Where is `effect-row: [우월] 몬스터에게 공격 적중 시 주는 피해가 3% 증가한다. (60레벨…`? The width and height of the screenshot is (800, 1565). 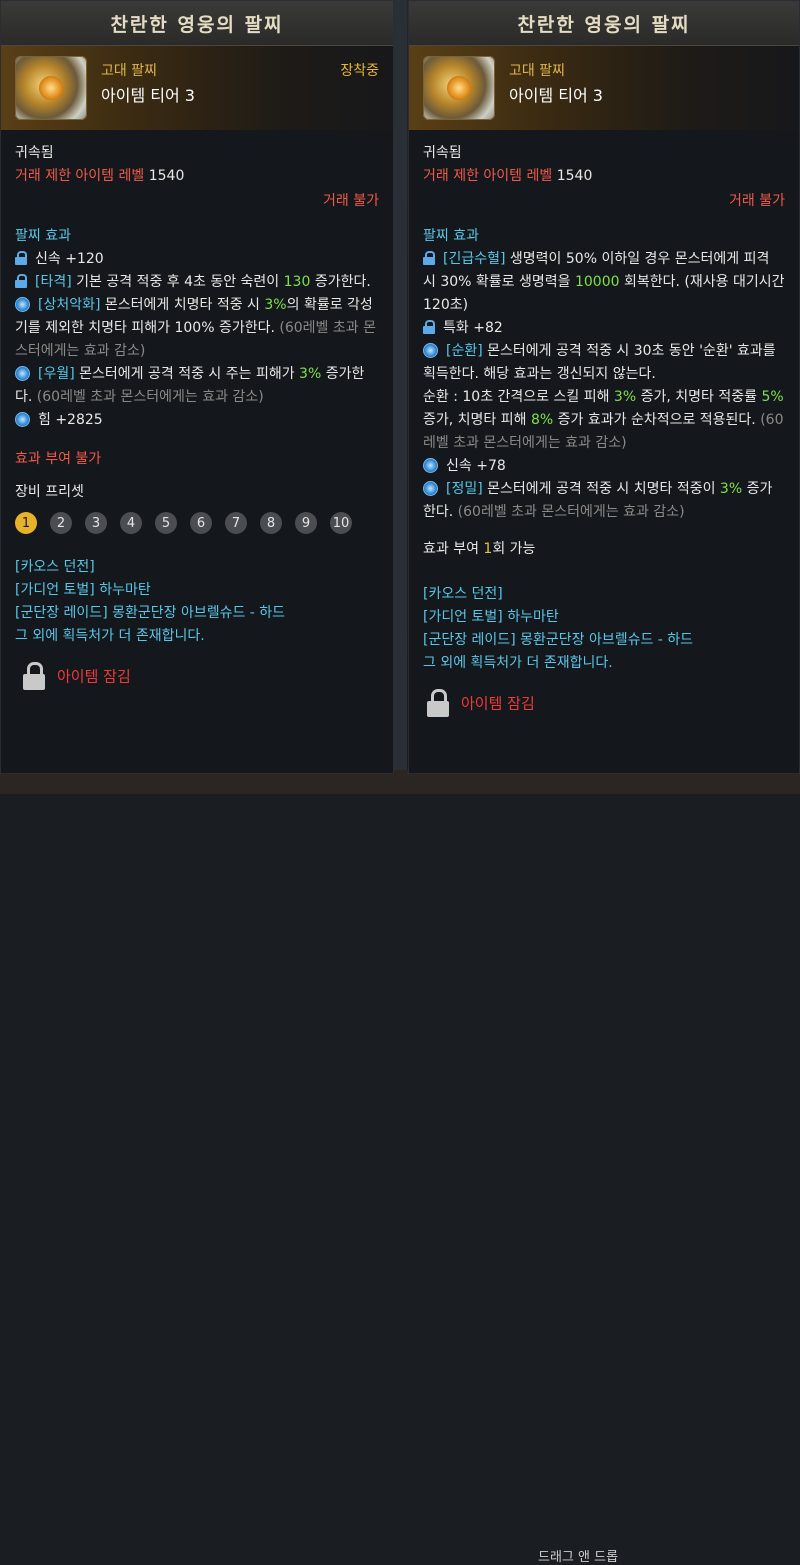 effect-row: [우월] 몬스터에게 공격 적중 시 주는 피해가 3% 증가한다. (60레벨… is located at coordinates (190, 385).